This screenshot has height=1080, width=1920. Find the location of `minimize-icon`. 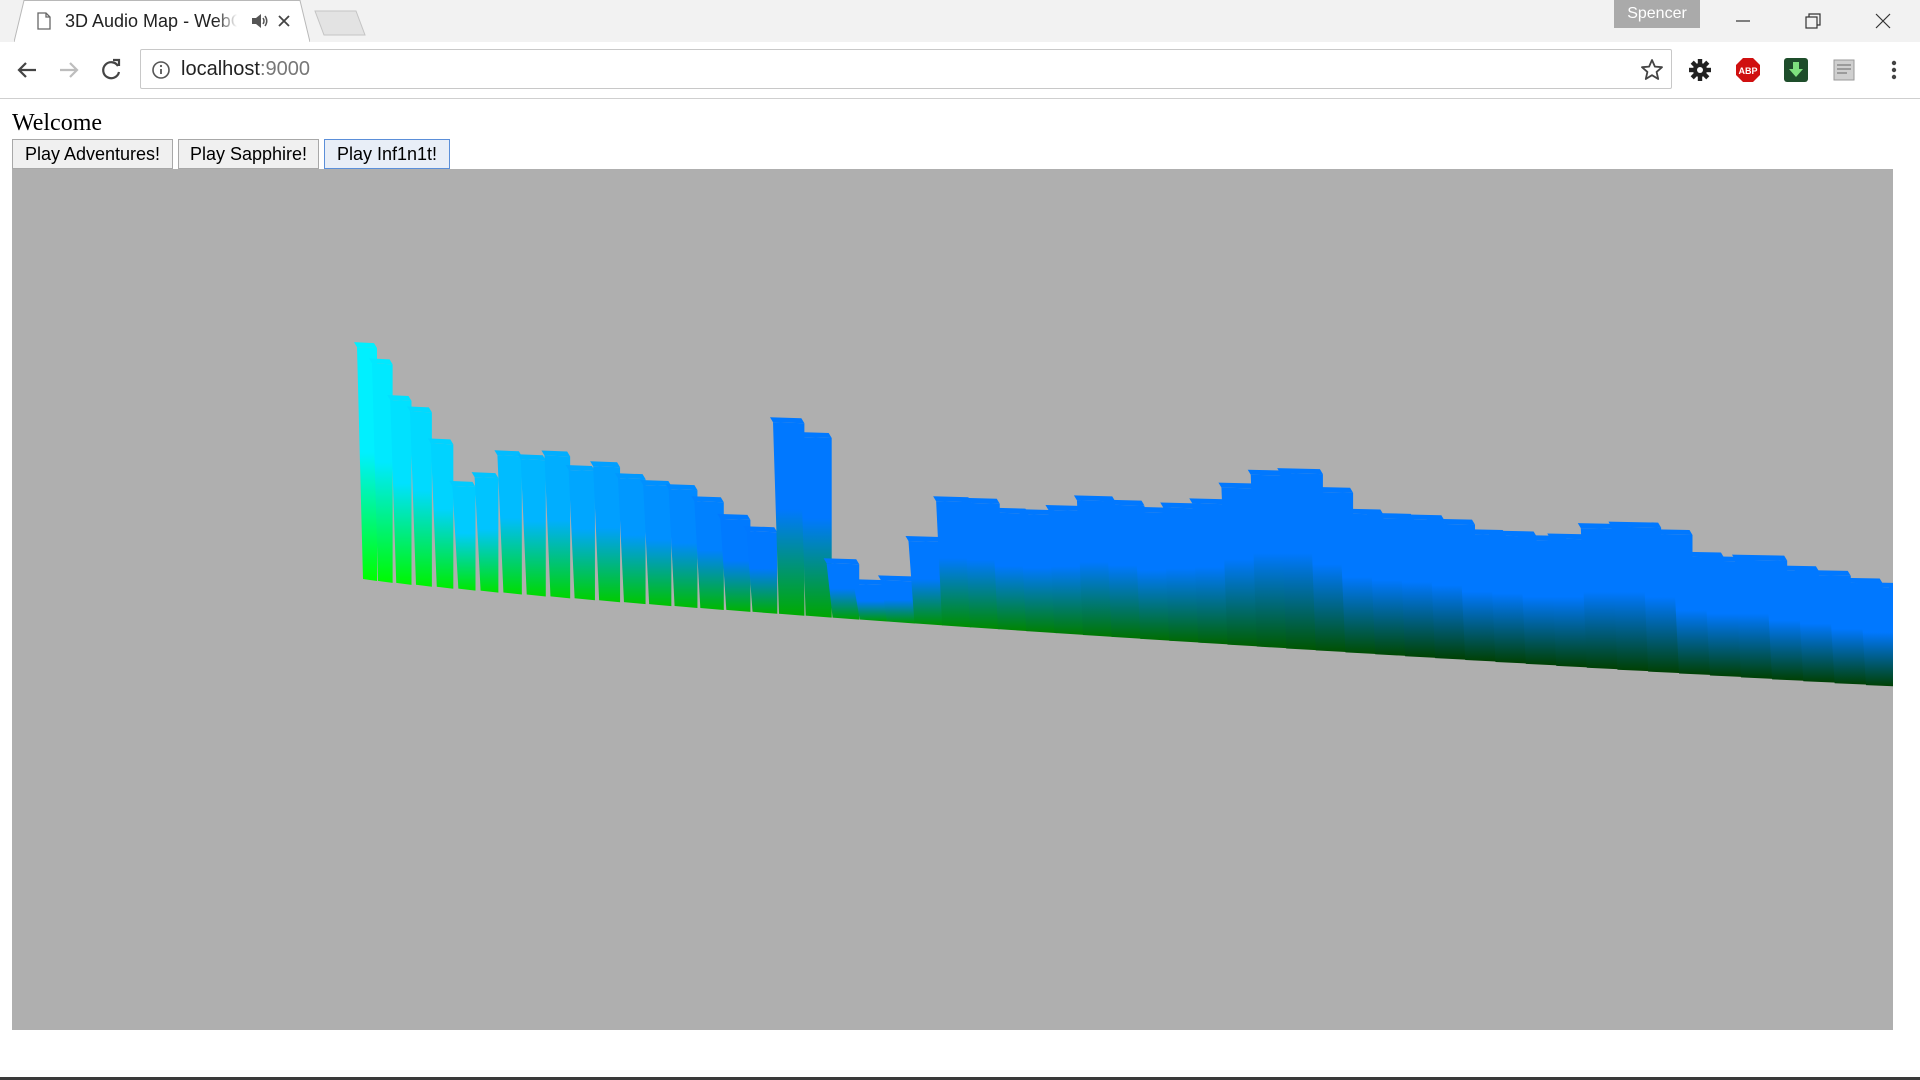

minimize-icon is located at coordinates (1743, 21).